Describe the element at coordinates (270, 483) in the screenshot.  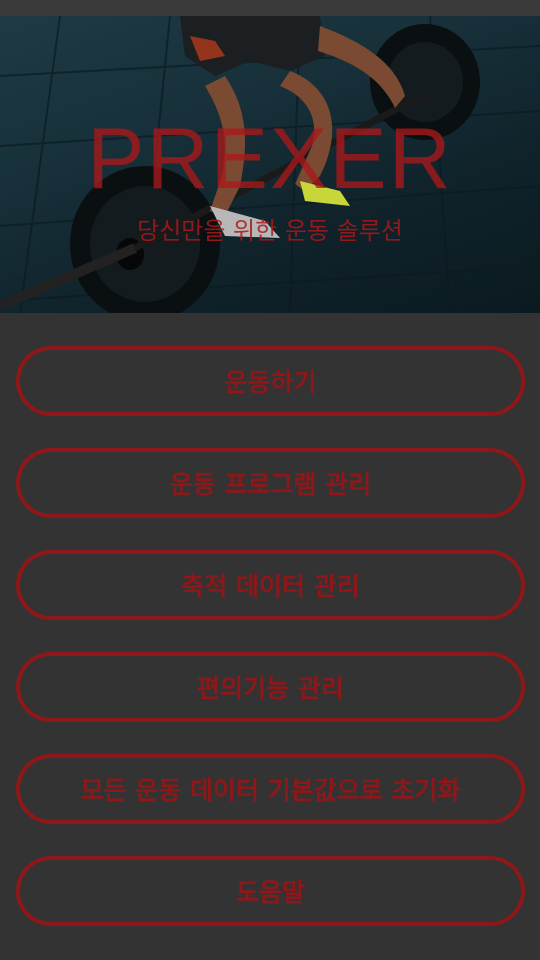
I see `workout-program-manage-button: 운동 프로그램 관리` at that location.